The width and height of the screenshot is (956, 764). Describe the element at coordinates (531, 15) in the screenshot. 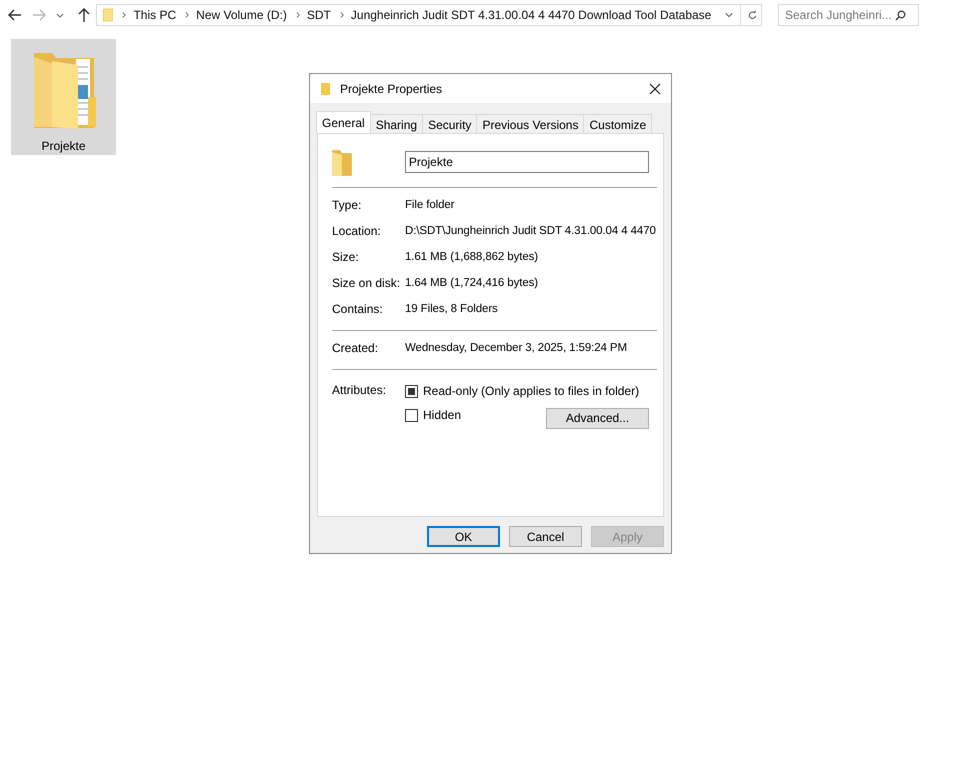

I see `breadcrumb: Jungheinrich Judit SDT 4.31.00.04 4 4470 Download Tool Database` at that location.